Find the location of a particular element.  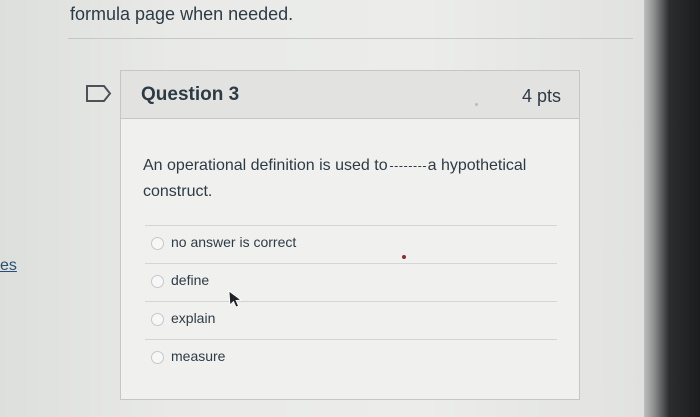

answer-option: define is located at coordinates (351, 282).